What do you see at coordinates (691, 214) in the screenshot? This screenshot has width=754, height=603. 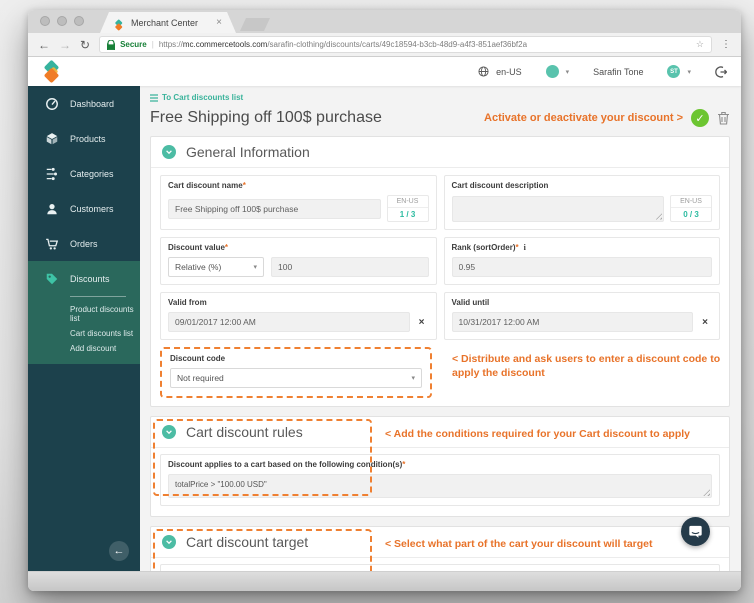 I see `locale-counter: 0 / 3` at bounding box center [691, 214].